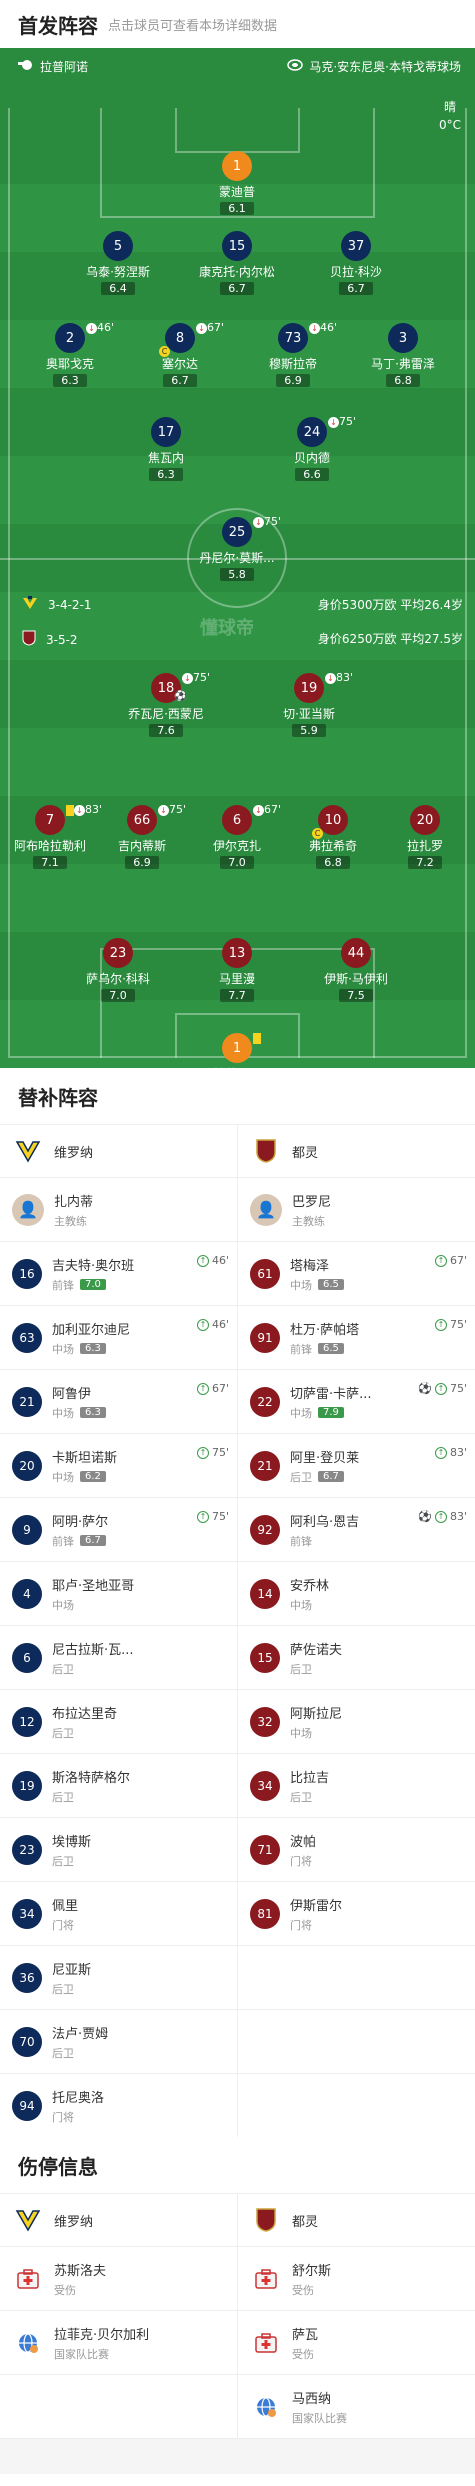  Describe the element at coordinates (118, 263) in the screenshot. I see `home-player: 5 乌泰·努涅斯 6.4` at that location.